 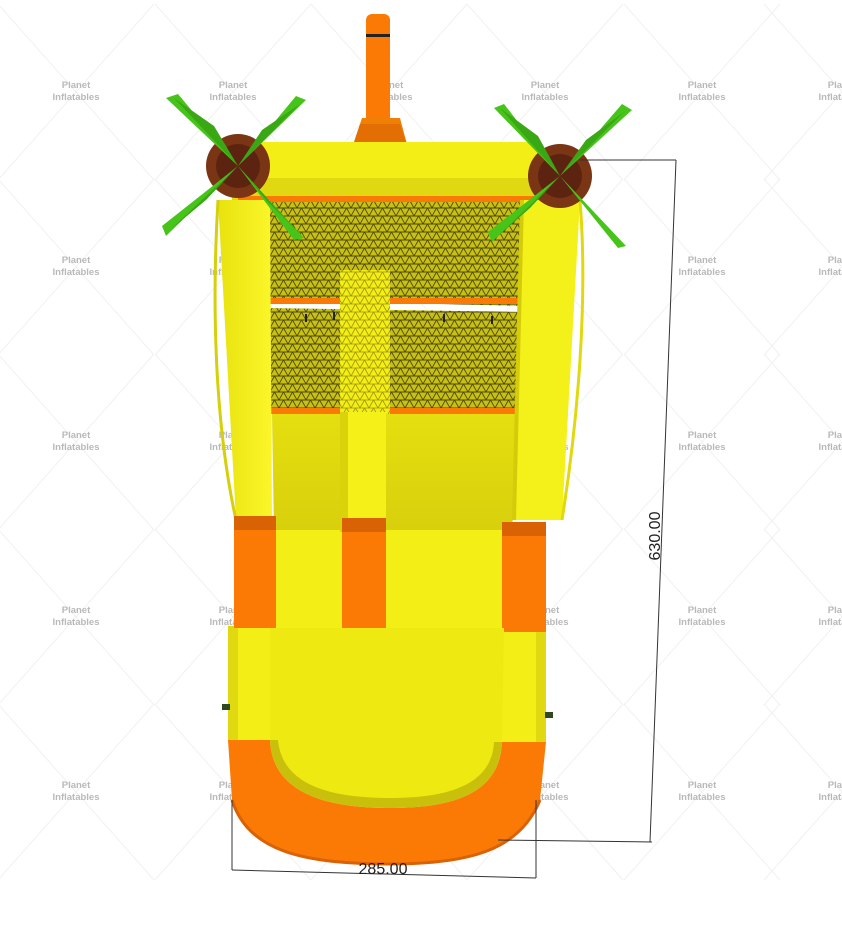 I want to click on back-wall, so click(x=392, y=174).